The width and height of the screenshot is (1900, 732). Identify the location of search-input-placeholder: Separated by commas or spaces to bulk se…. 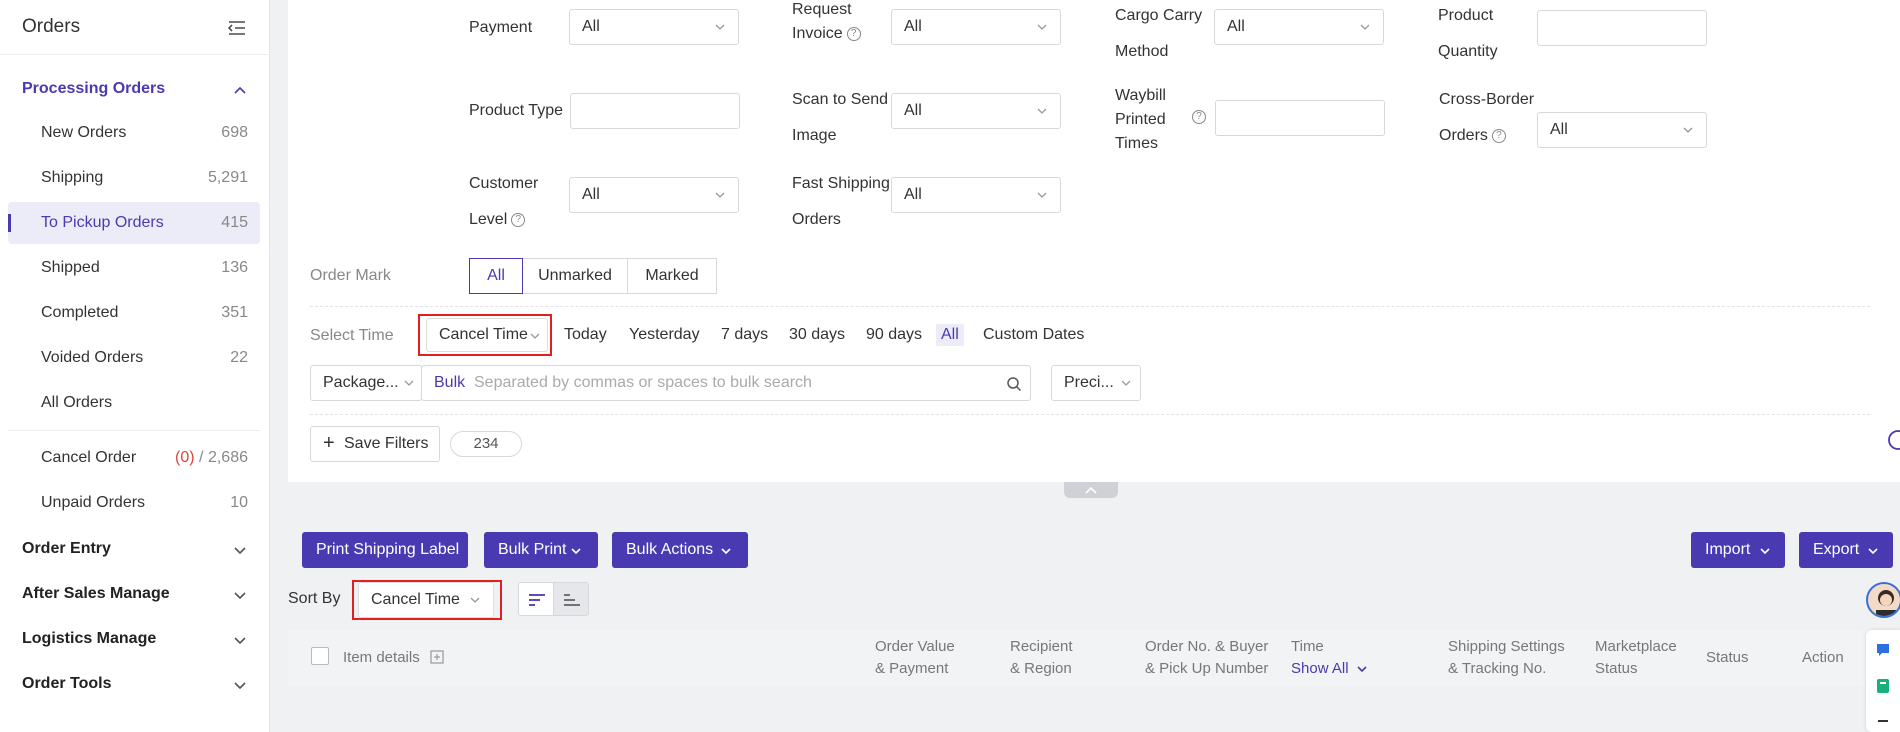
(643, 382).